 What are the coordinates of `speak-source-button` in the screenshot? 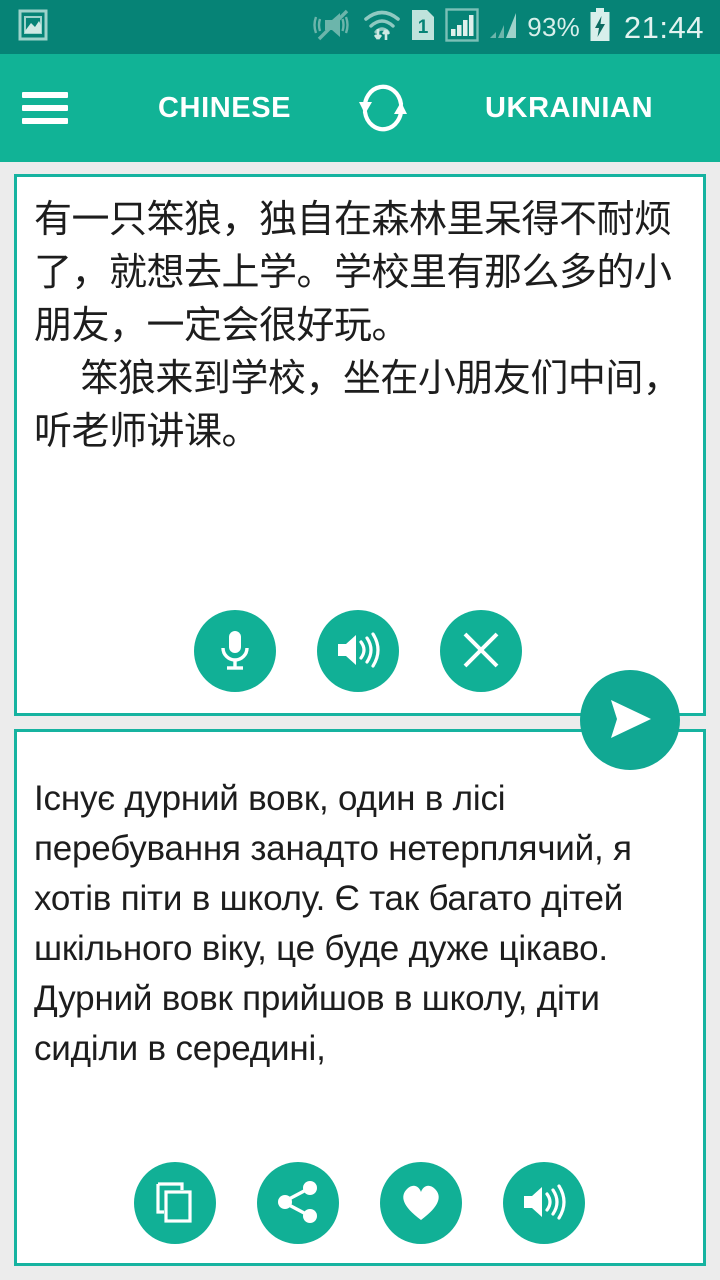 It's located at (358, 651).